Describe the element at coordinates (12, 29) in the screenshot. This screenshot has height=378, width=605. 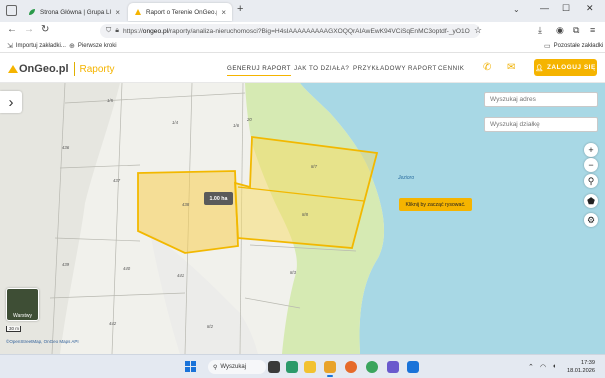
I see `back-icon: ←` at that location.